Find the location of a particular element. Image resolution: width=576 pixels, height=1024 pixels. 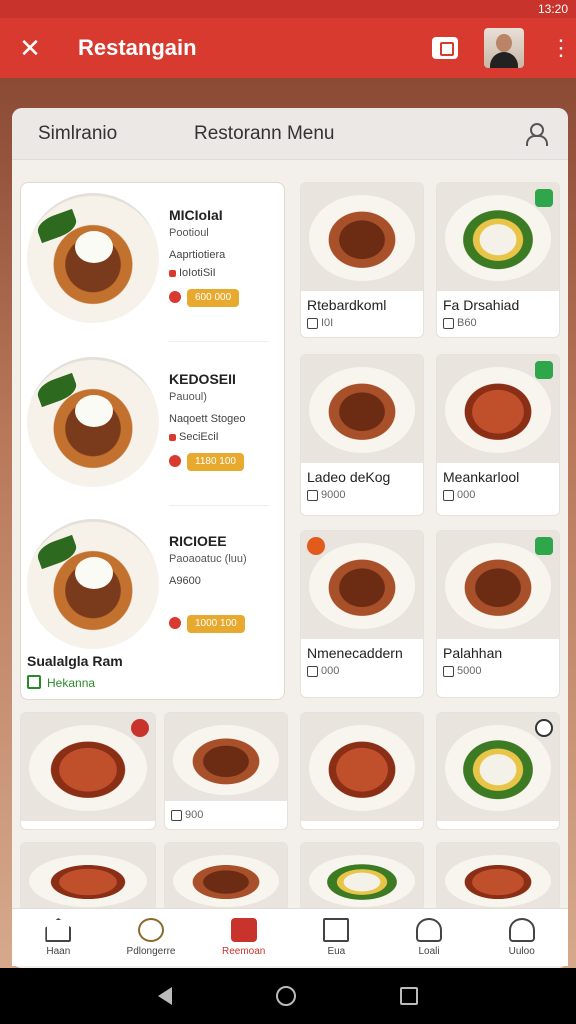

person-icon is located at coordinates (429, 930).